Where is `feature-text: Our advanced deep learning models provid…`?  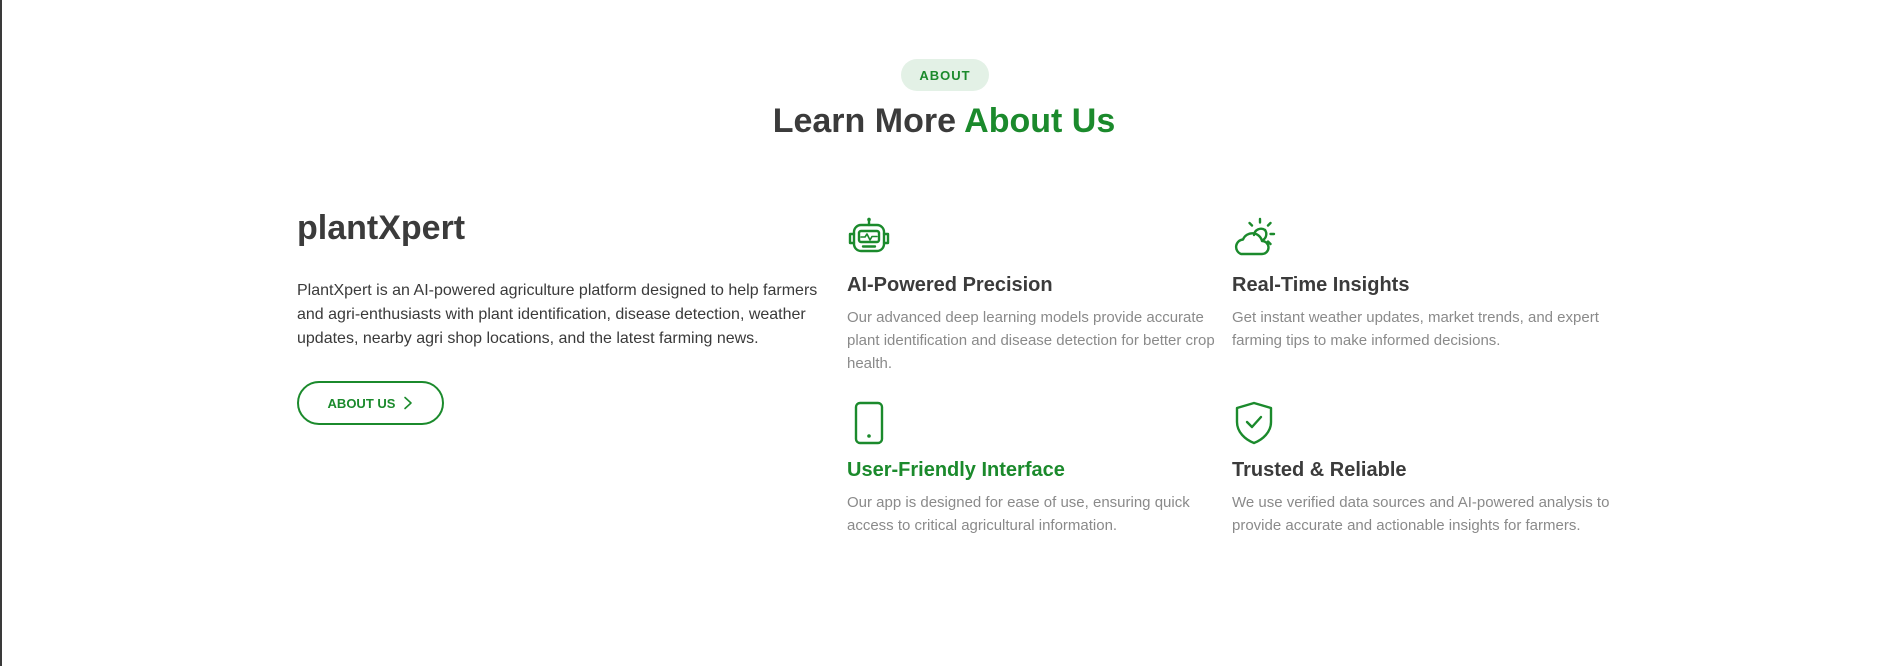
feature-text: Our advanced deep learning models provid… is located at coordinates (1031, 340).